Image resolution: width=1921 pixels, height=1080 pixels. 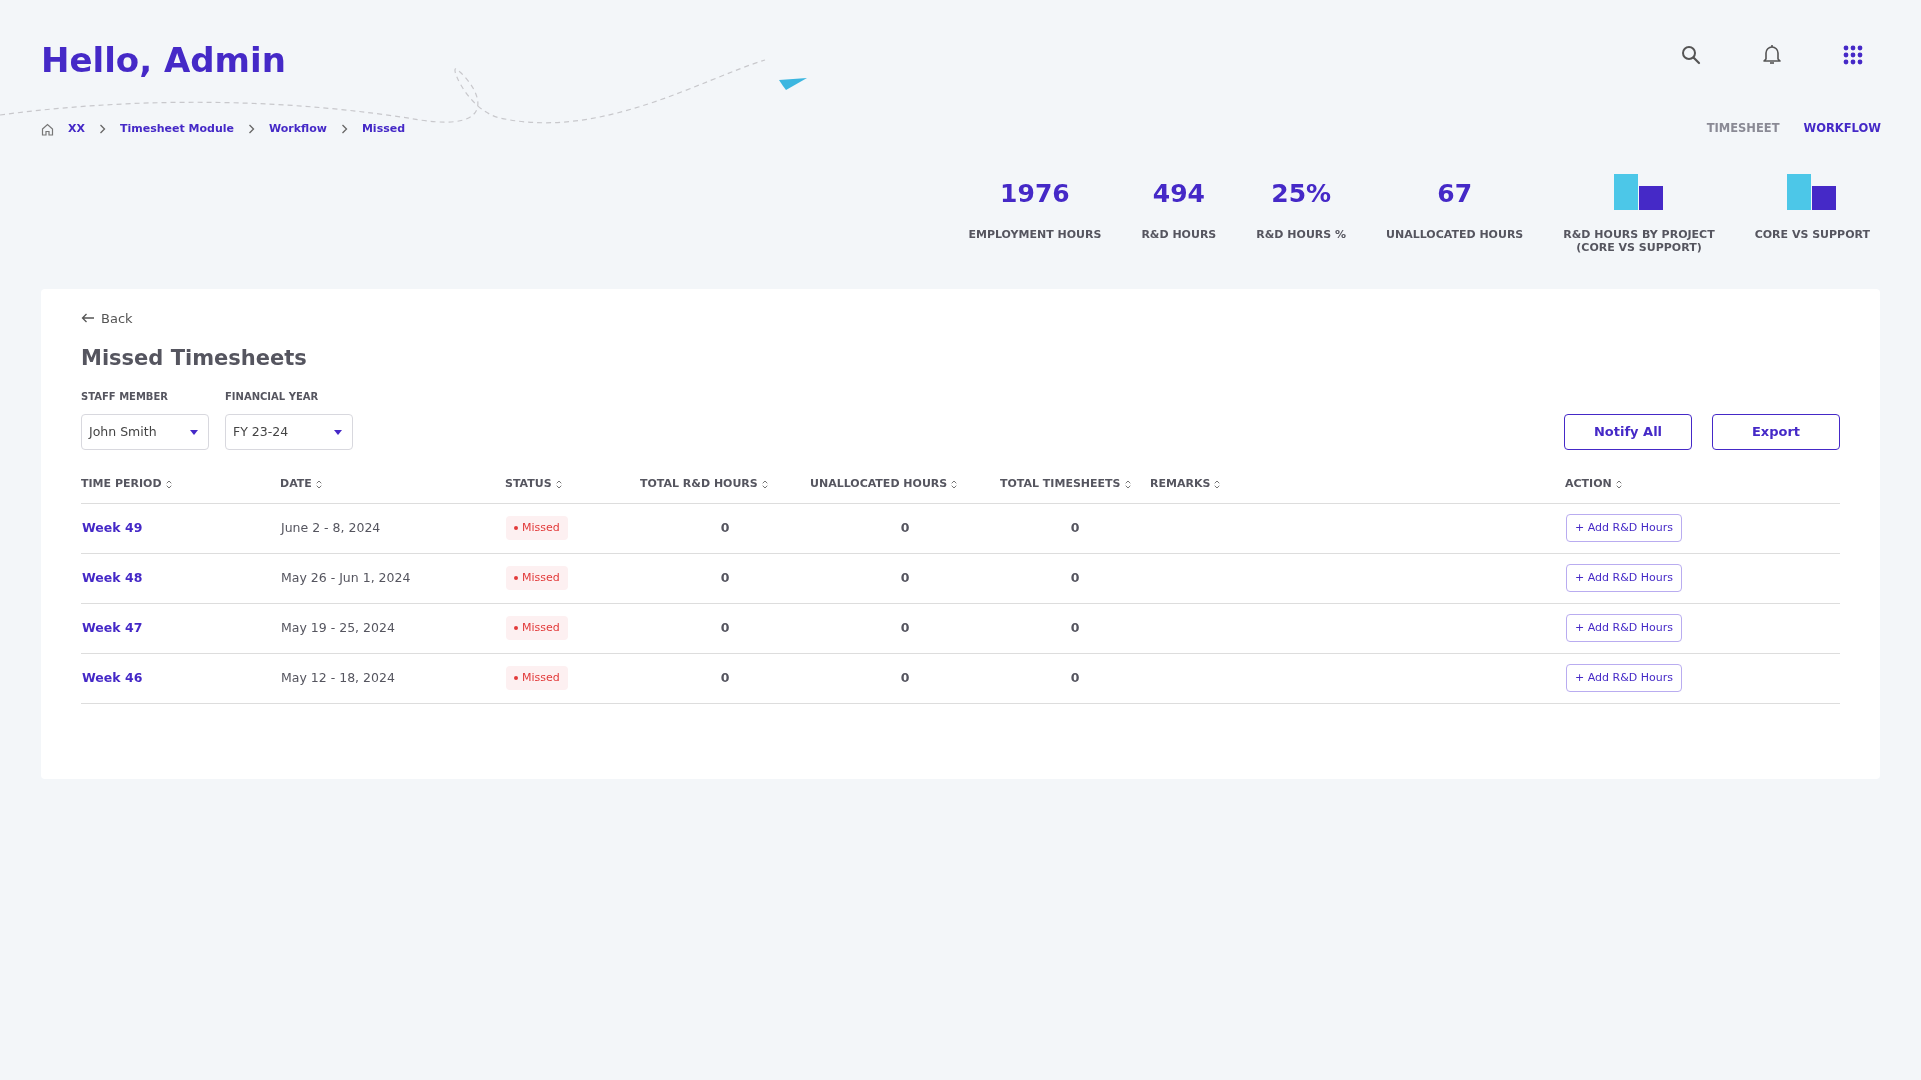 I want to click on week-link: Week 49, so click(x=112, y=527).